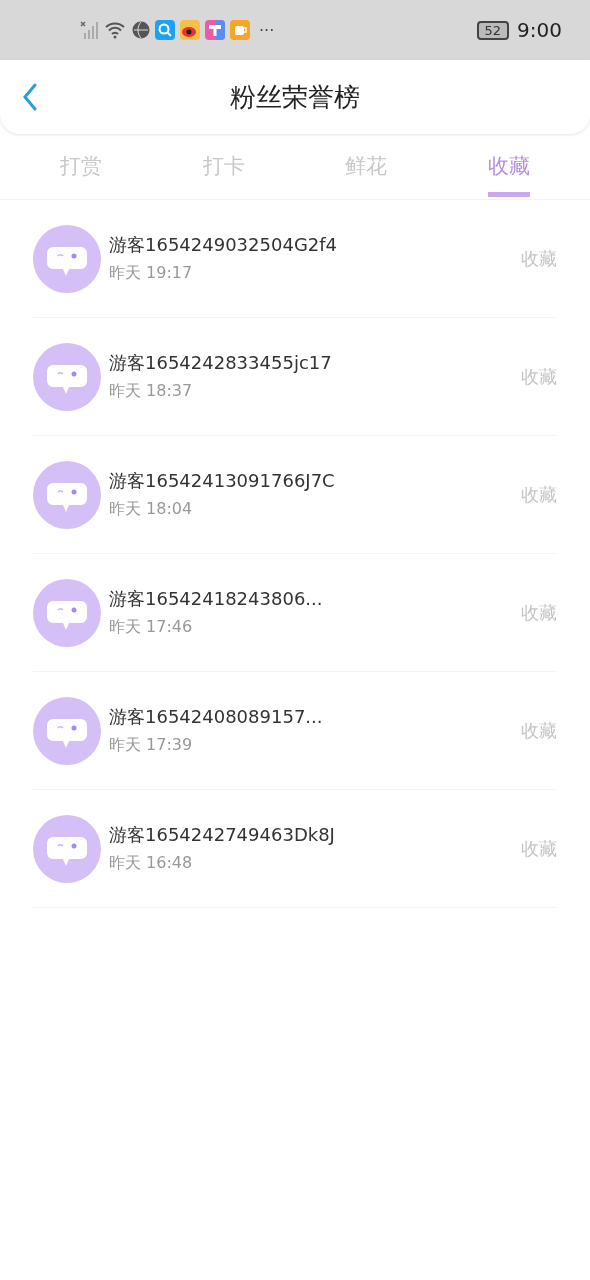 This screenshot has height=1280, width=590. I want to click on back-icon, so click(30, 97).